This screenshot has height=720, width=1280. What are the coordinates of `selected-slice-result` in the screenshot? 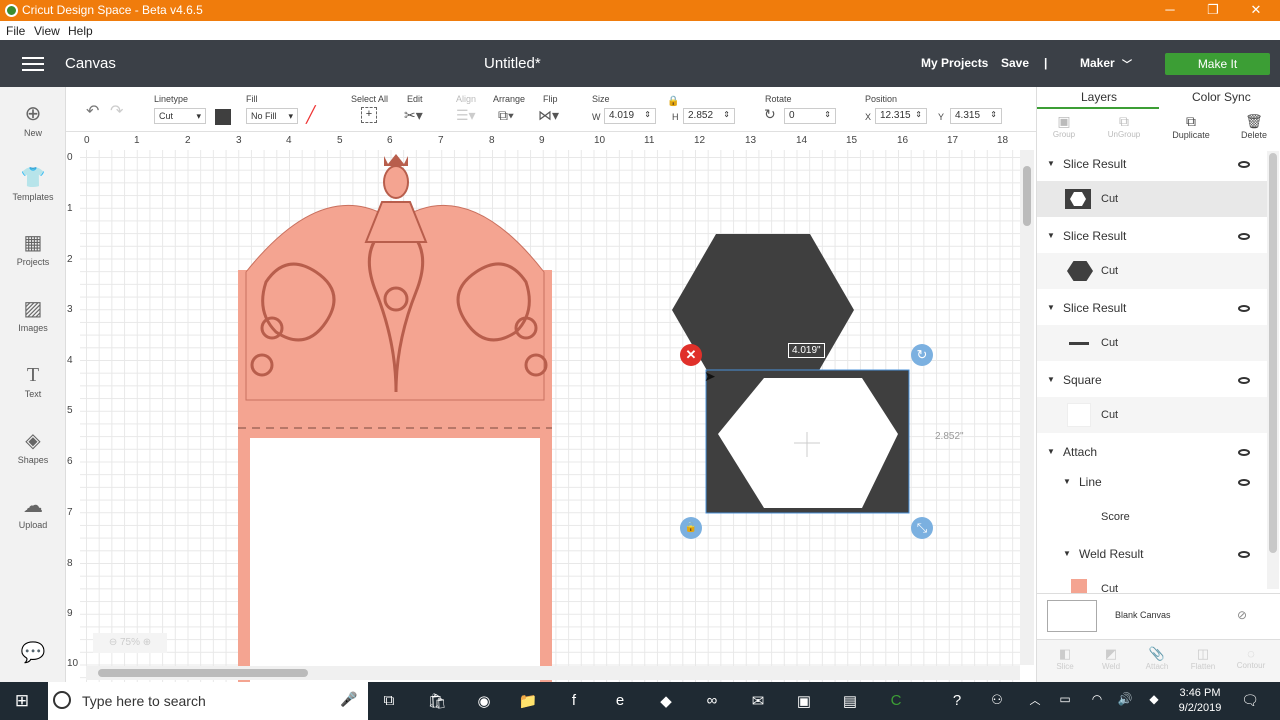 It's located at (807, 441).